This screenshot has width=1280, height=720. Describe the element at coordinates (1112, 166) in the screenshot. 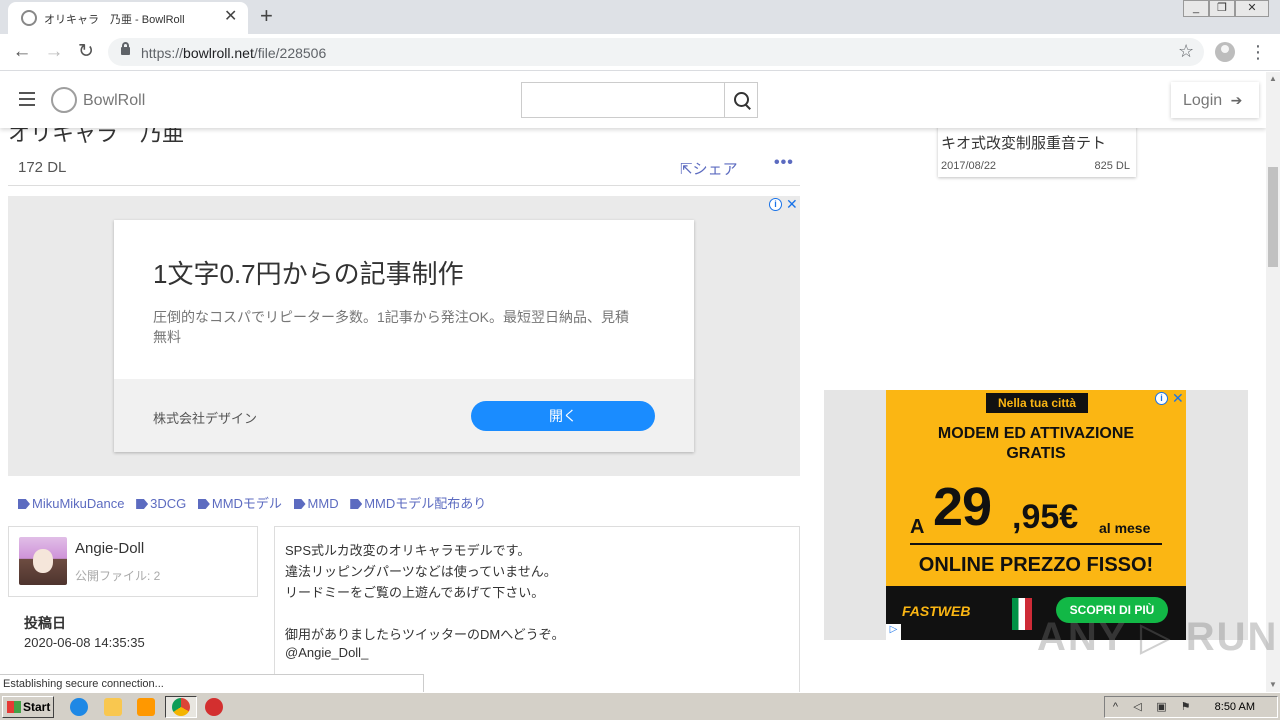

I see `related-file-downloads: 825 DL` at that location.